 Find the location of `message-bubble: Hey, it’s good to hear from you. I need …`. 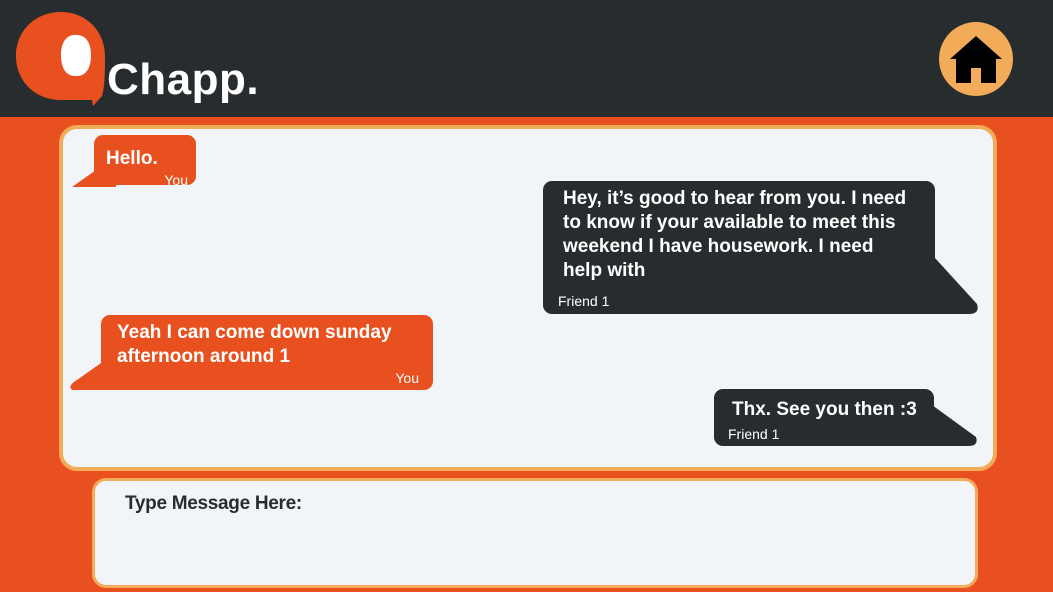

message-bubble: Hey, it’s good to hear from you. I need … is located at coordinates (760, 247).